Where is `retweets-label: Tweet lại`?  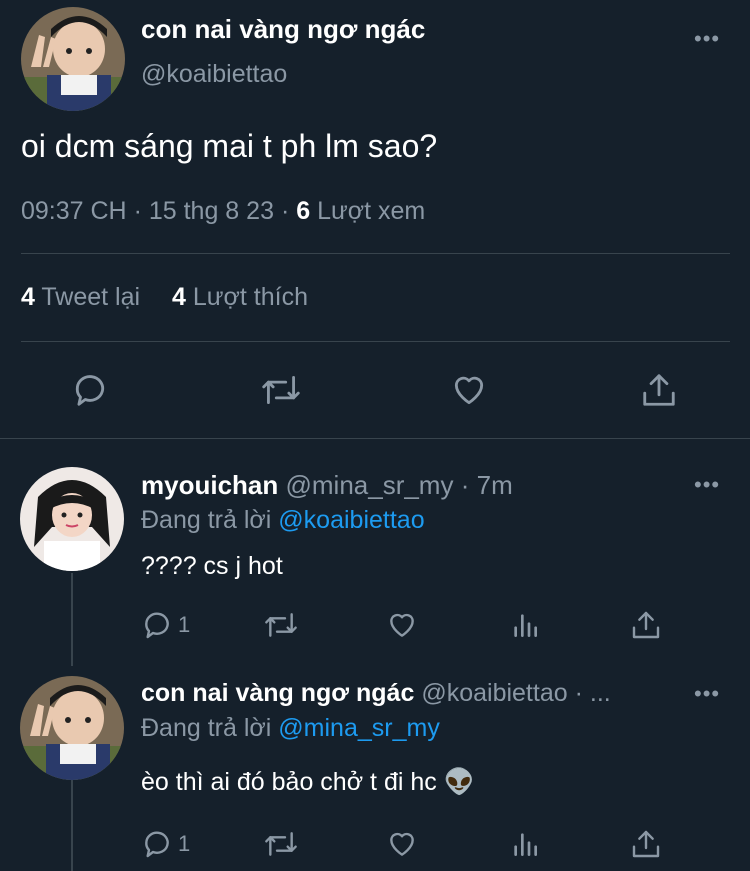 retweets-label: Tweet lại is located at coordinates (91, 297).